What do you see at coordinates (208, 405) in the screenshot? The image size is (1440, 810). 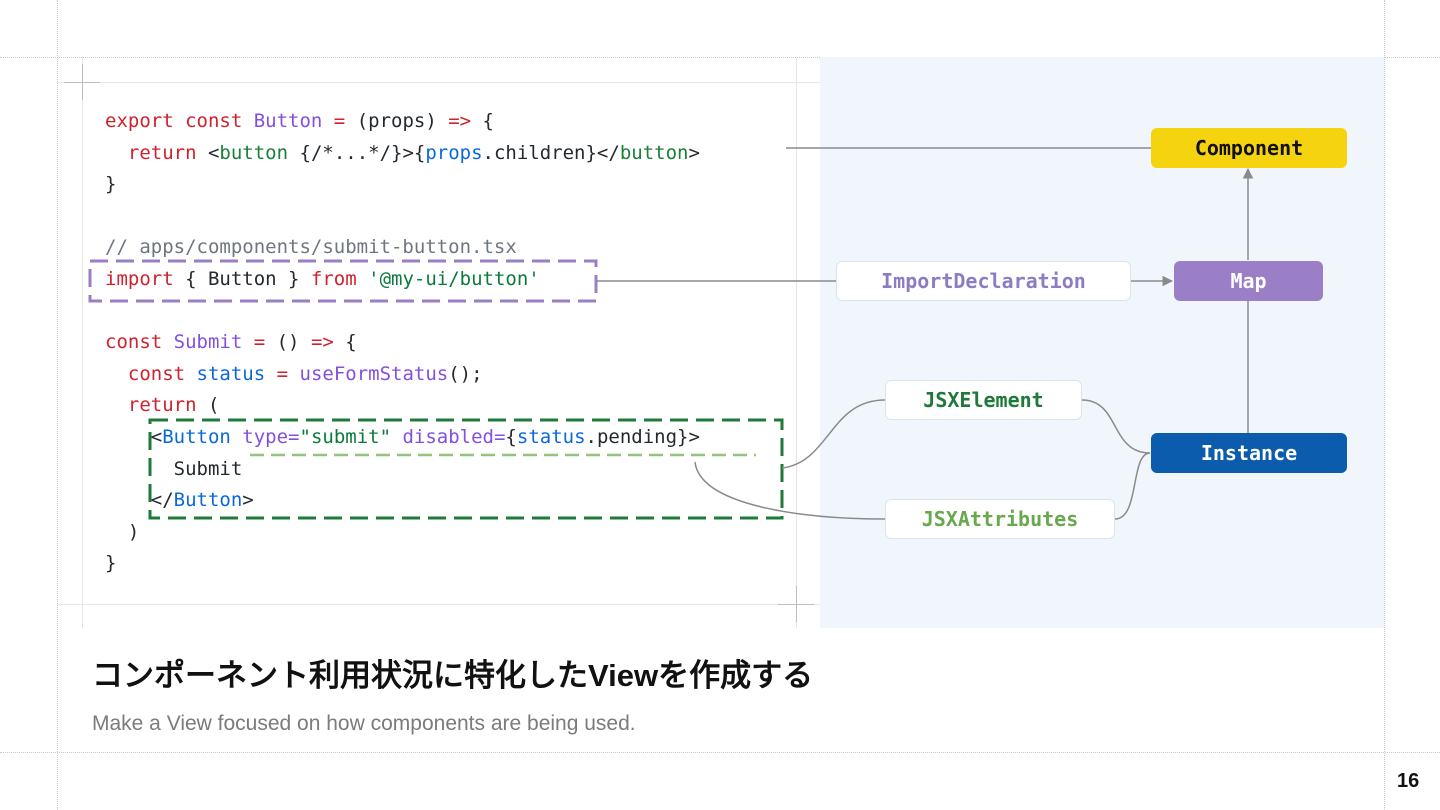 I see `code-token: (` at bounding box center [208, 405].